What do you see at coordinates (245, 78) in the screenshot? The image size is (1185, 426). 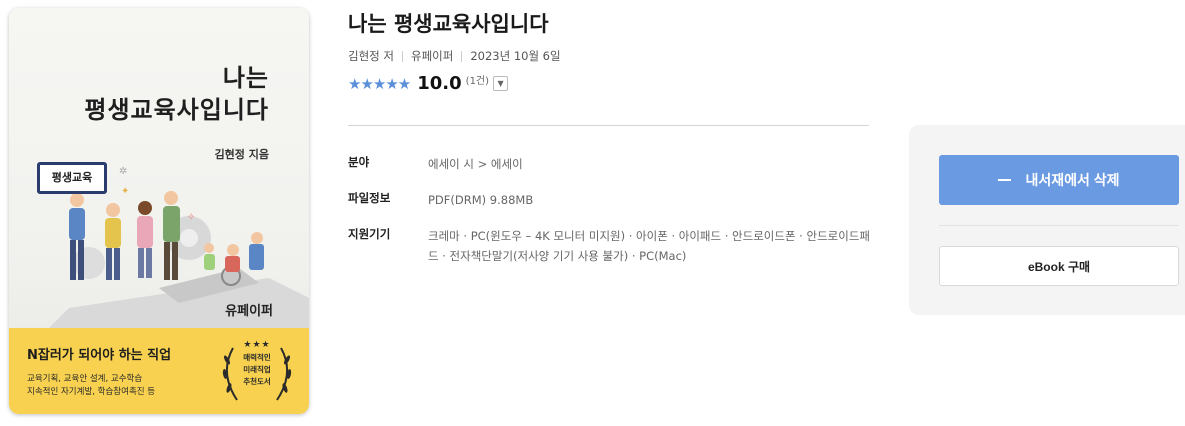 I see `cover-title-line1: 나는` at bounding box center [245, 78].